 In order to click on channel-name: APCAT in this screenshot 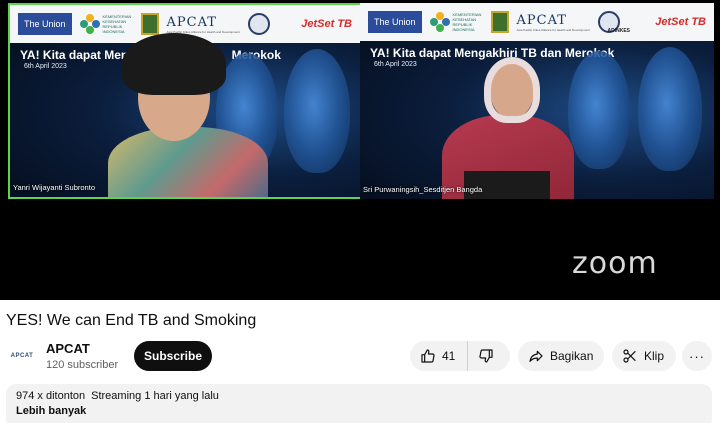, I will do `click(68, 348)`.